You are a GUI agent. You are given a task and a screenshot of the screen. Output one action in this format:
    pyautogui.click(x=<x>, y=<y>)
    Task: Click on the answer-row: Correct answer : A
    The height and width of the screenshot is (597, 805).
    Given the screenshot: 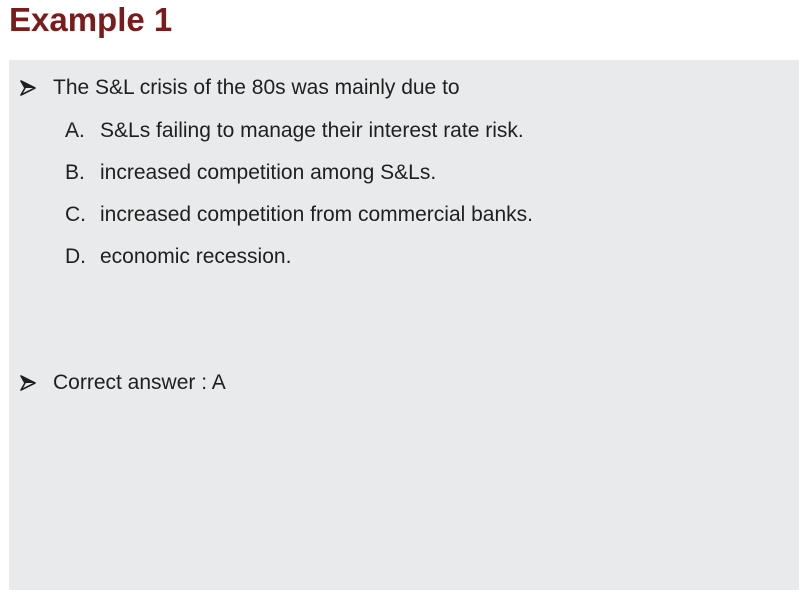 What is the action you would take?
    pyautogui.click(x=122, y=383)
    